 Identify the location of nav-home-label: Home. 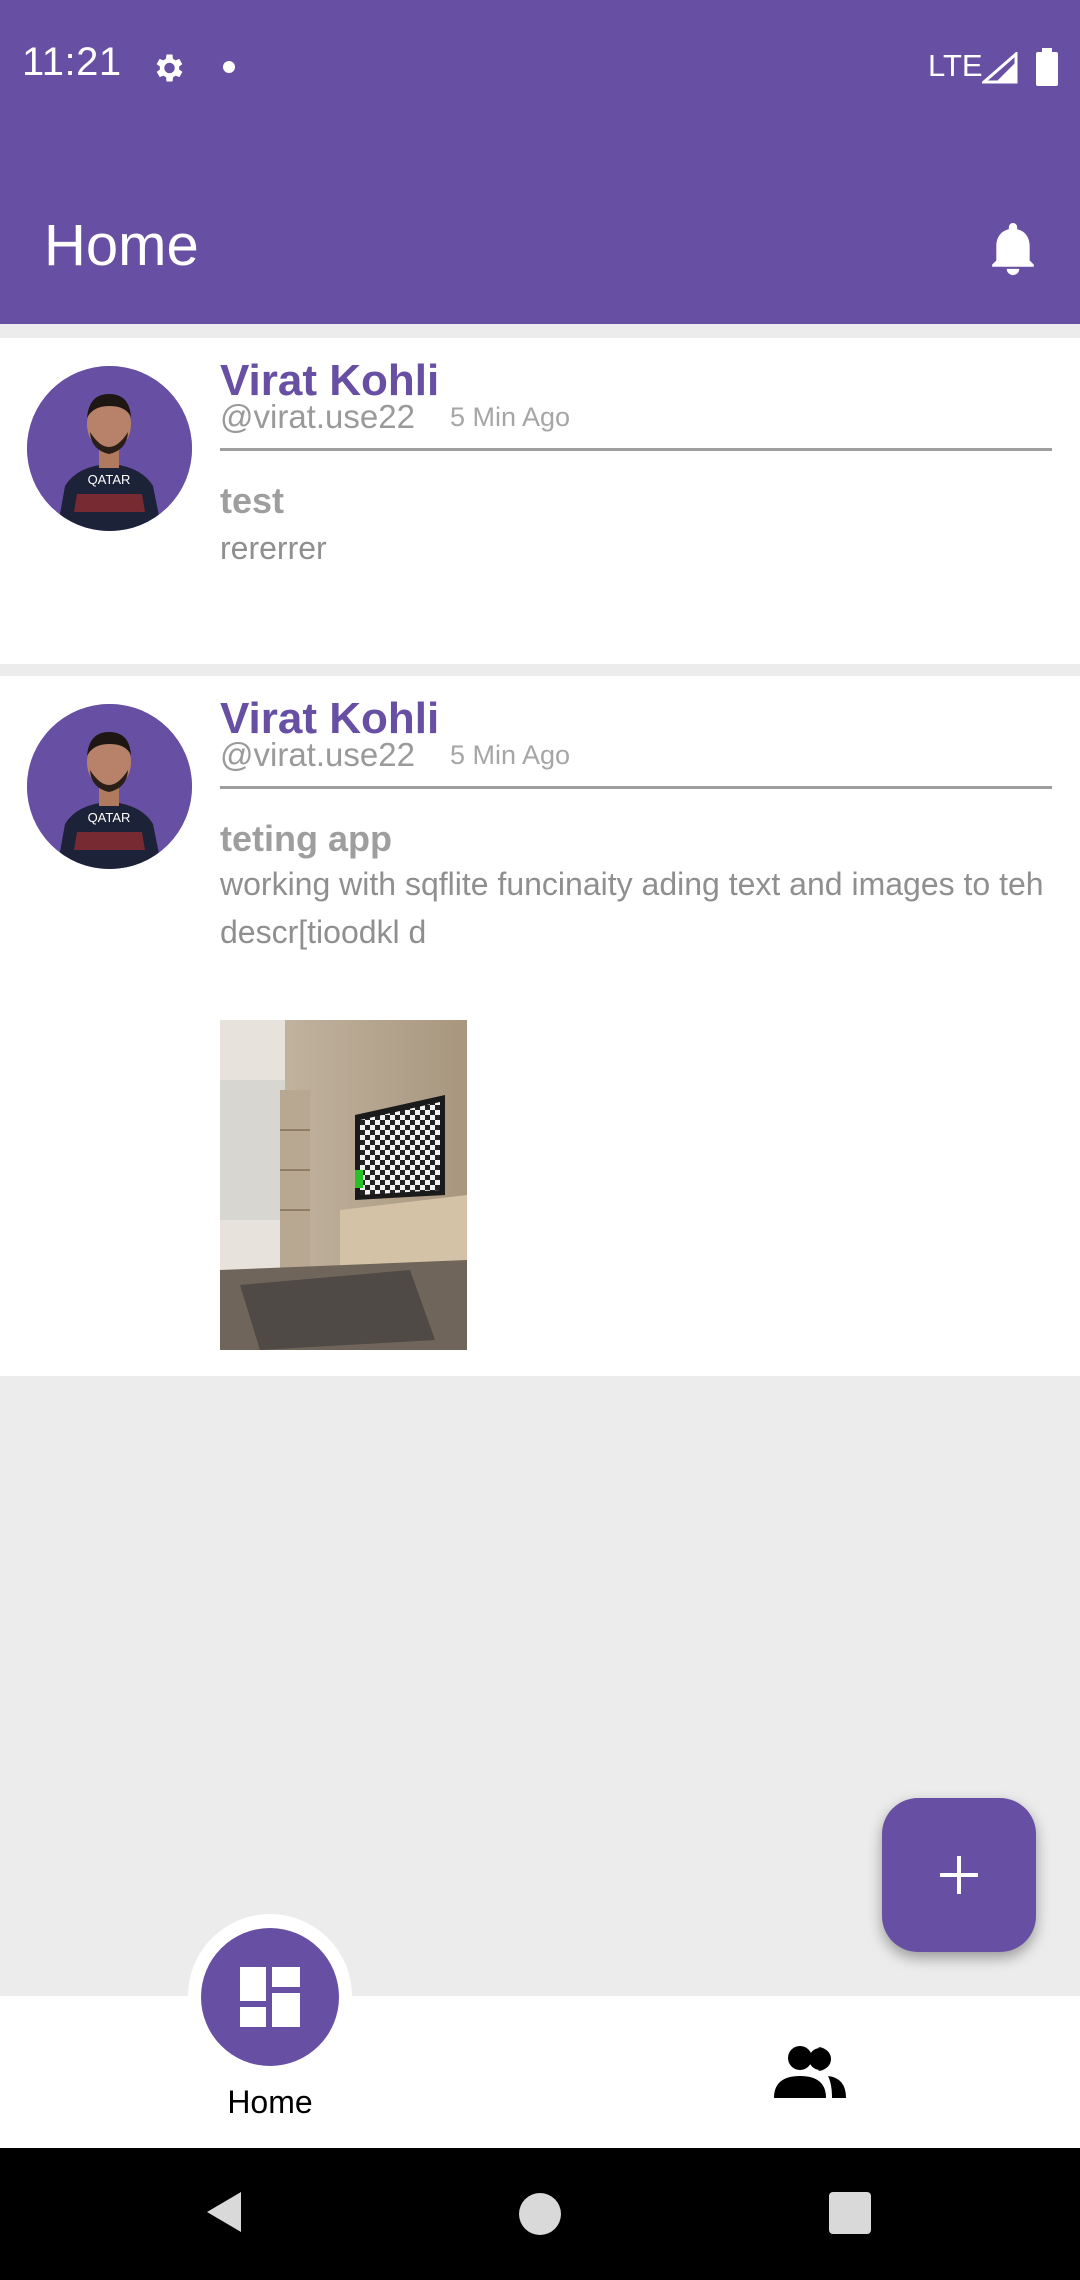
(270, 2102).